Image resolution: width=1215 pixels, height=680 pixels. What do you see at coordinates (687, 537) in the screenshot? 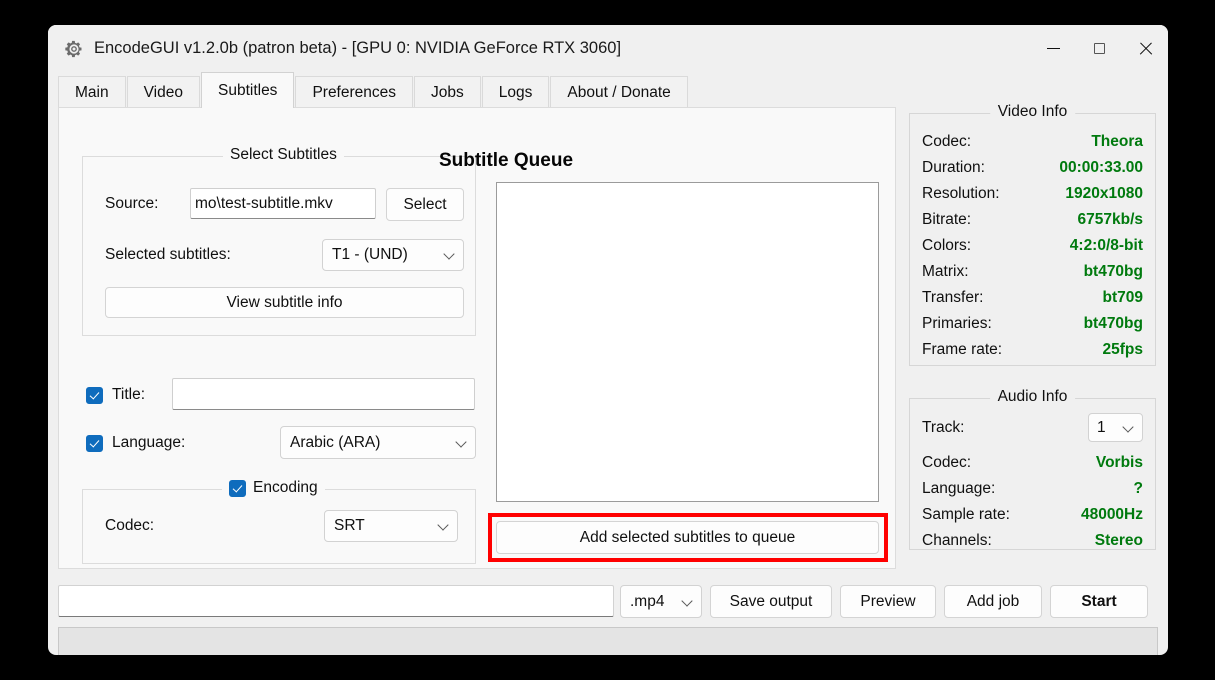
I see `add-selected-subtitles-button: Add selected subtitles to queue` at bounding box center [687, 537].